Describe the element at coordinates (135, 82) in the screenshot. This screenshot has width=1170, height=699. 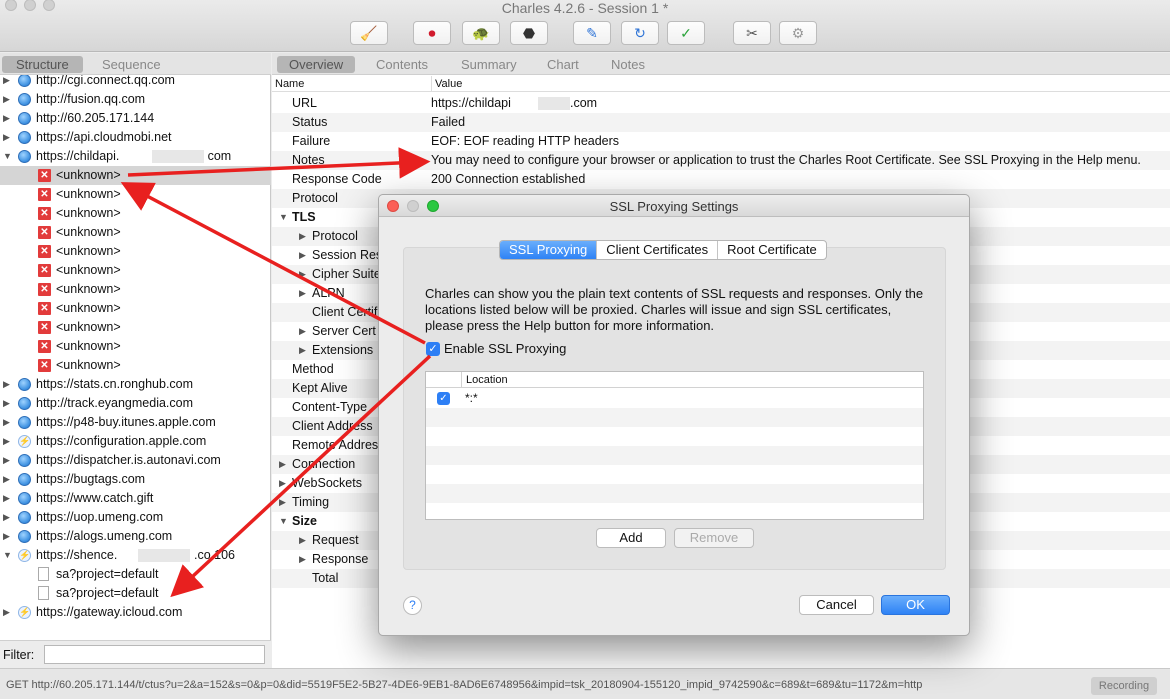
I see `tree-item: ▶ http://cgi.connect.qq.com` at that location.